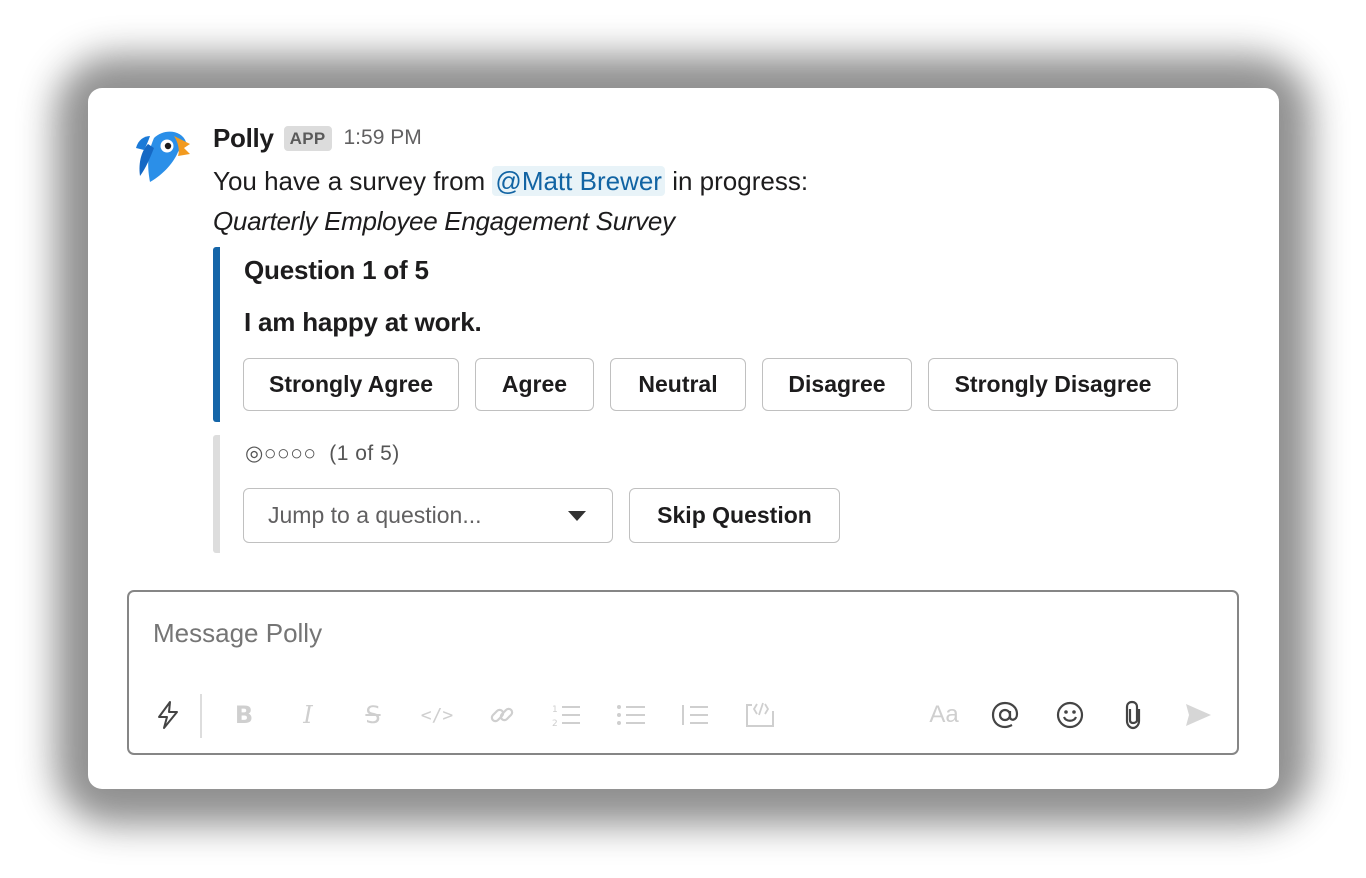 This screenshot has width=1366, height=878. I want to click on send-icon, so click(1198, 715).